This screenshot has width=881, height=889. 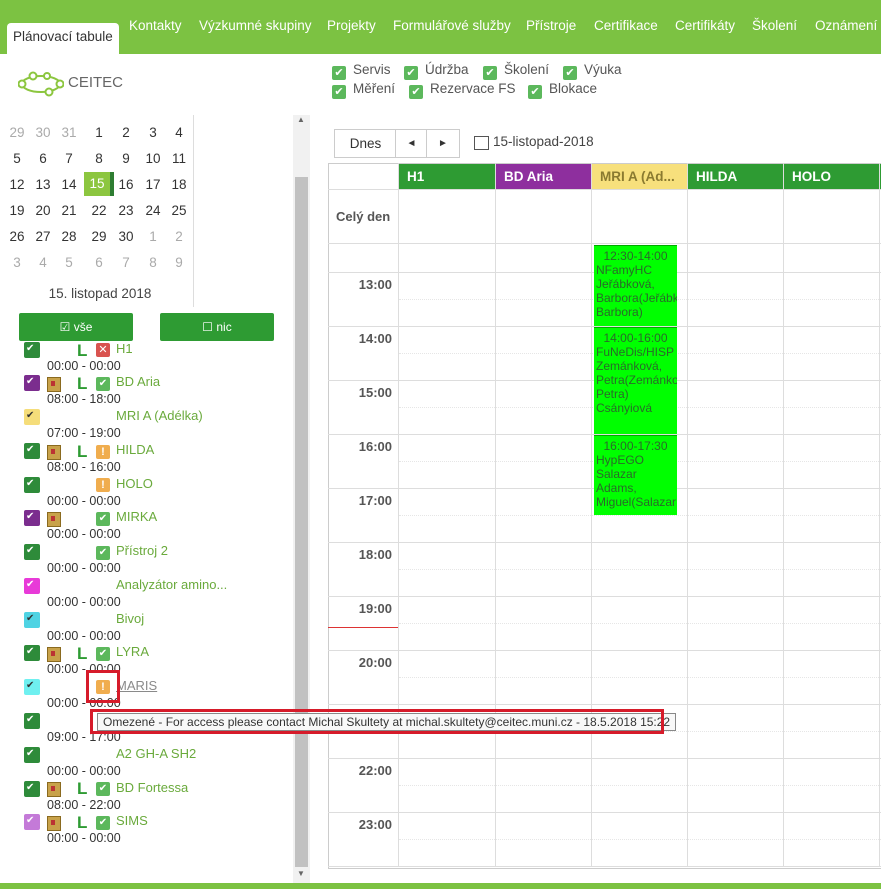 What do you see at coordinates (301, 873) in the screenshot?
I see `scroll-down-icon: ▼` at bounding box center [301, 873].